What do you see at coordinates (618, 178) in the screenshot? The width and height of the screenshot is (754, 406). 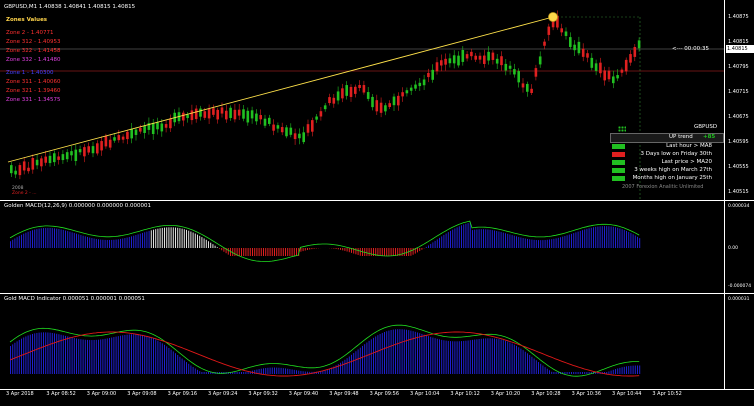 I see `signal-lamp-icon` at bounding box center [618, 178].